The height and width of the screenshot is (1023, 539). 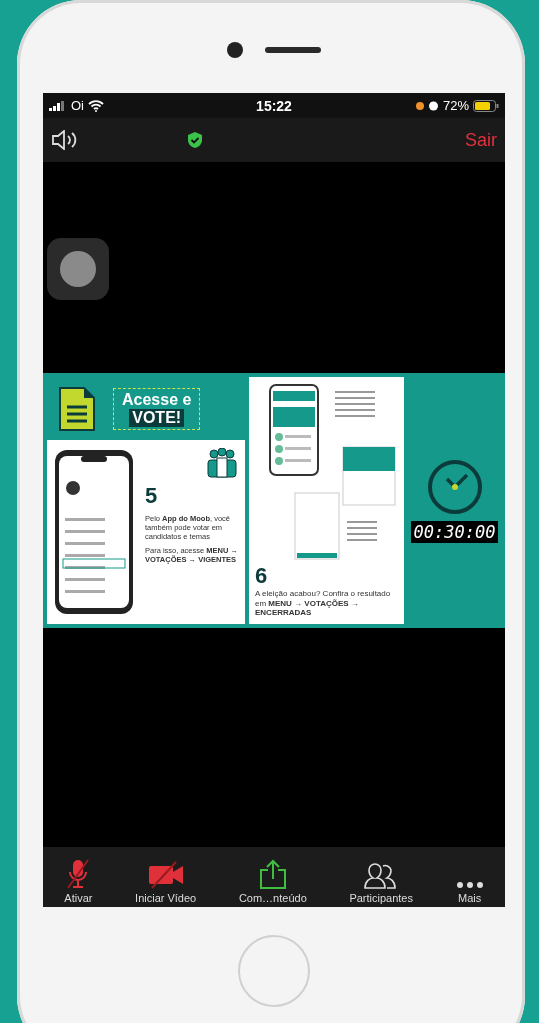 What do you see at coordinates (486, 105) in the screenshot?
I see `battery-icon` at bounding box center [486, 105].